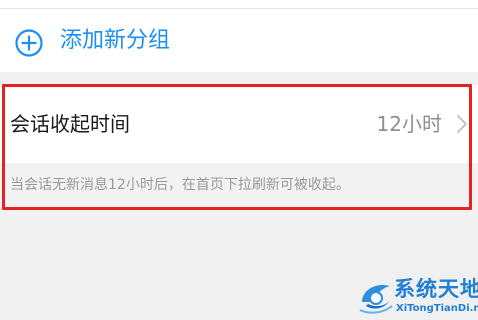 This screenshot has width=478, height=320. Describe the element at coordinates (29, 43) in the screenshot. I see `plus-circle-icon` at that location.